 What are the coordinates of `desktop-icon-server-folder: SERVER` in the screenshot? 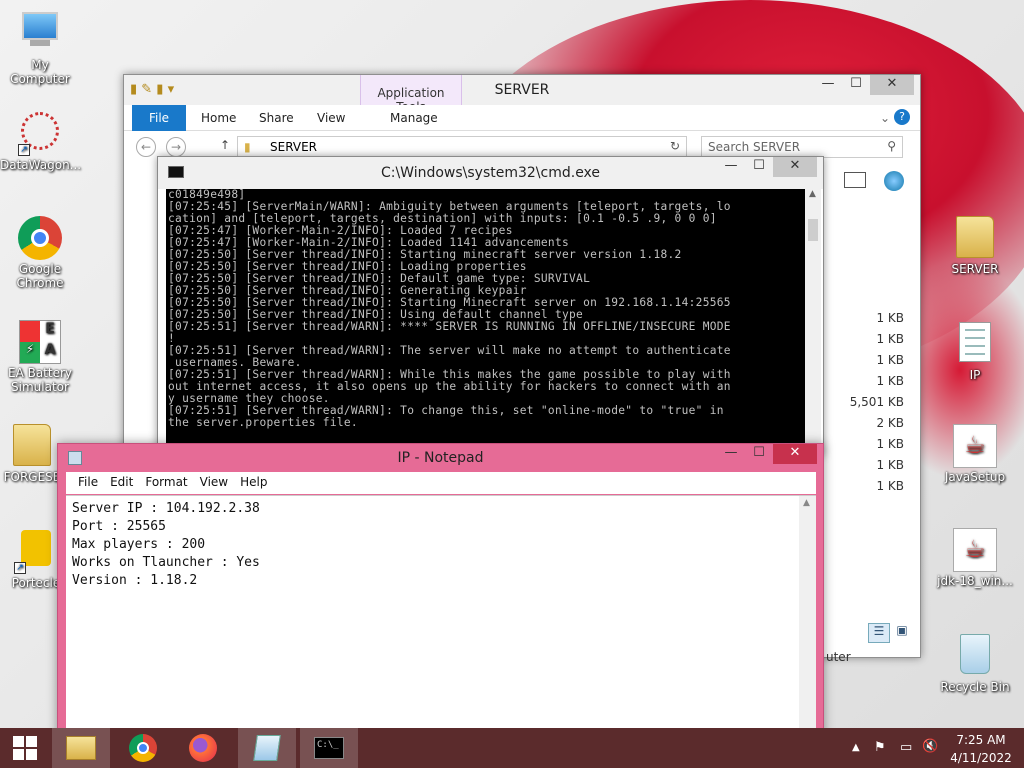 It's located at (975, 246).